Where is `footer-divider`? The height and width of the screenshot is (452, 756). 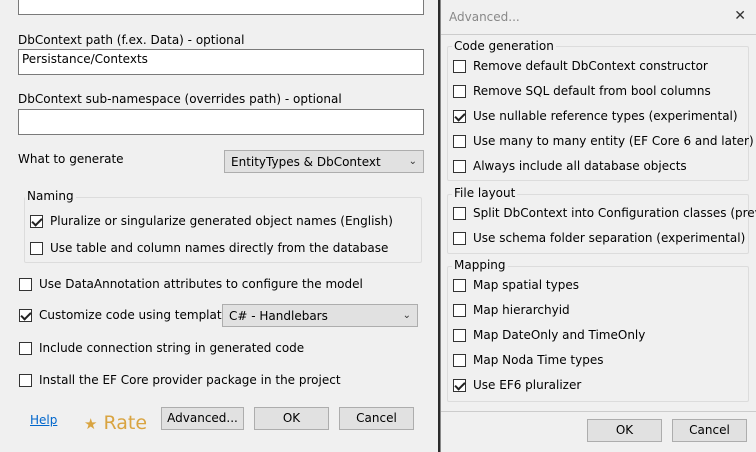 footer-divider is located at coordinates (598, 411).